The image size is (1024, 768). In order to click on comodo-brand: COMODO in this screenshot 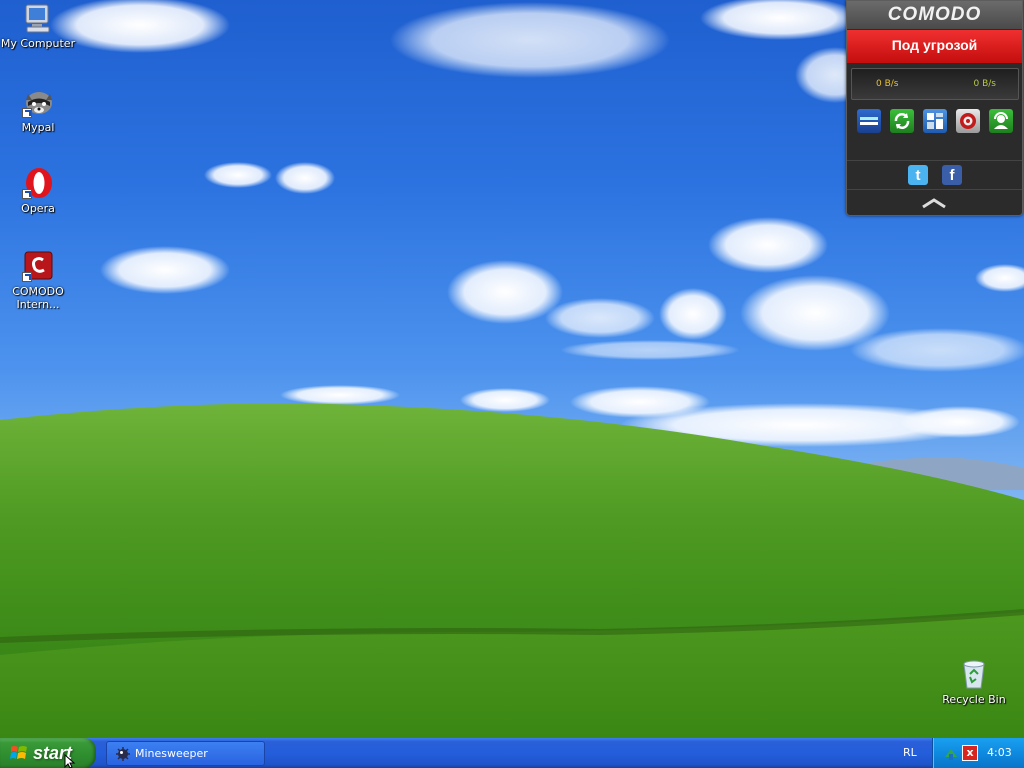, I will do `click(934, 15)`.